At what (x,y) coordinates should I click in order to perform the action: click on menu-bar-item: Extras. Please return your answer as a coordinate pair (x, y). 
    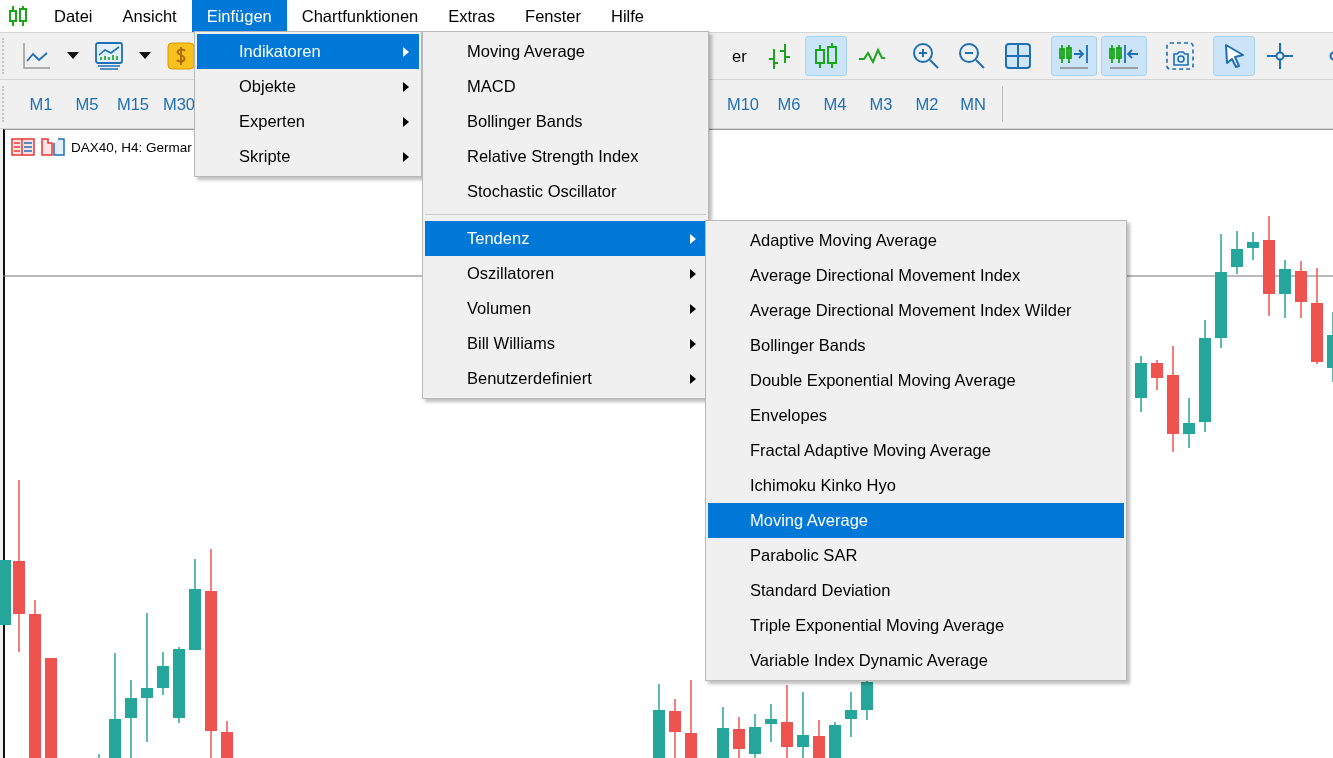
    Looking at the image, I should click on (472, 16).